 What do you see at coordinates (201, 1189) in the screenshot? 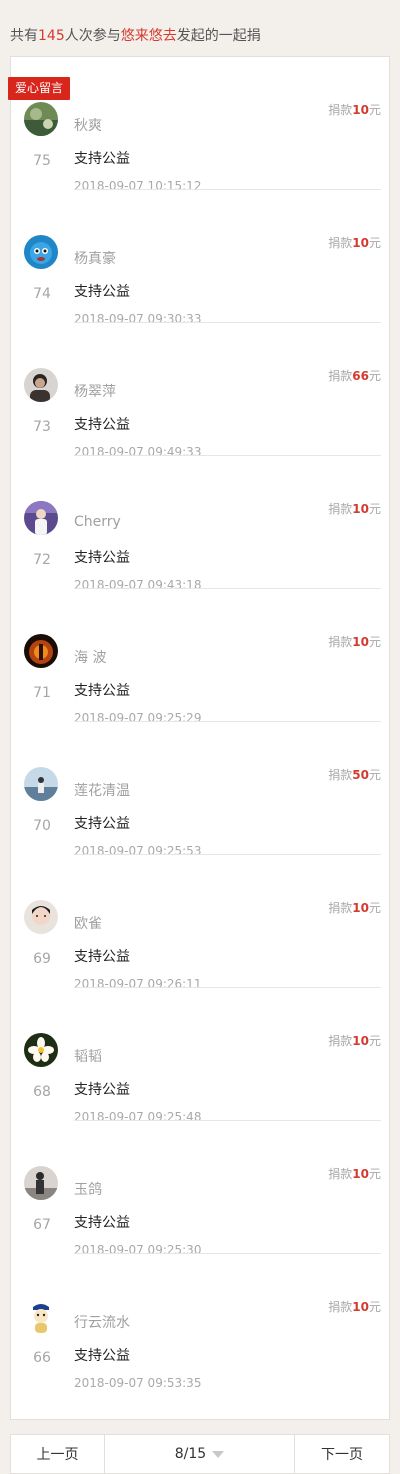
I see `donation-item: 67 玉鸽 支持公益 2018-09-07 09:25:30 捐款10元` at bounding box center [201, 1189].